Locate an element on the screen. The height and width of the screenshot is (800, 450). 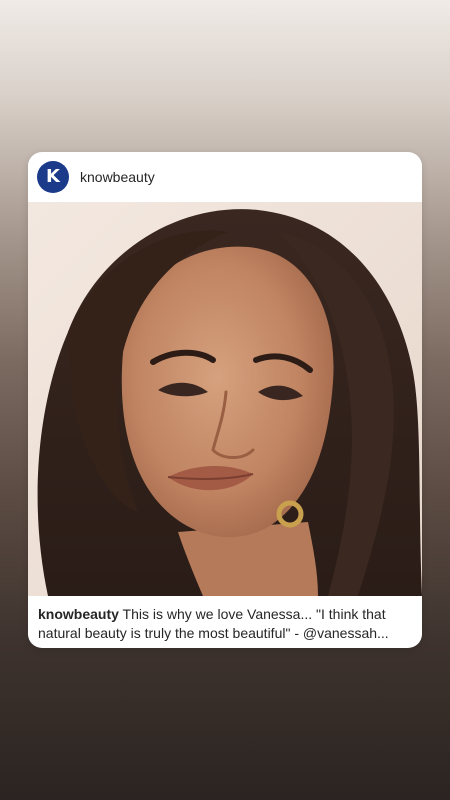
avatar-letter: K is located at coordinates (53, 176).